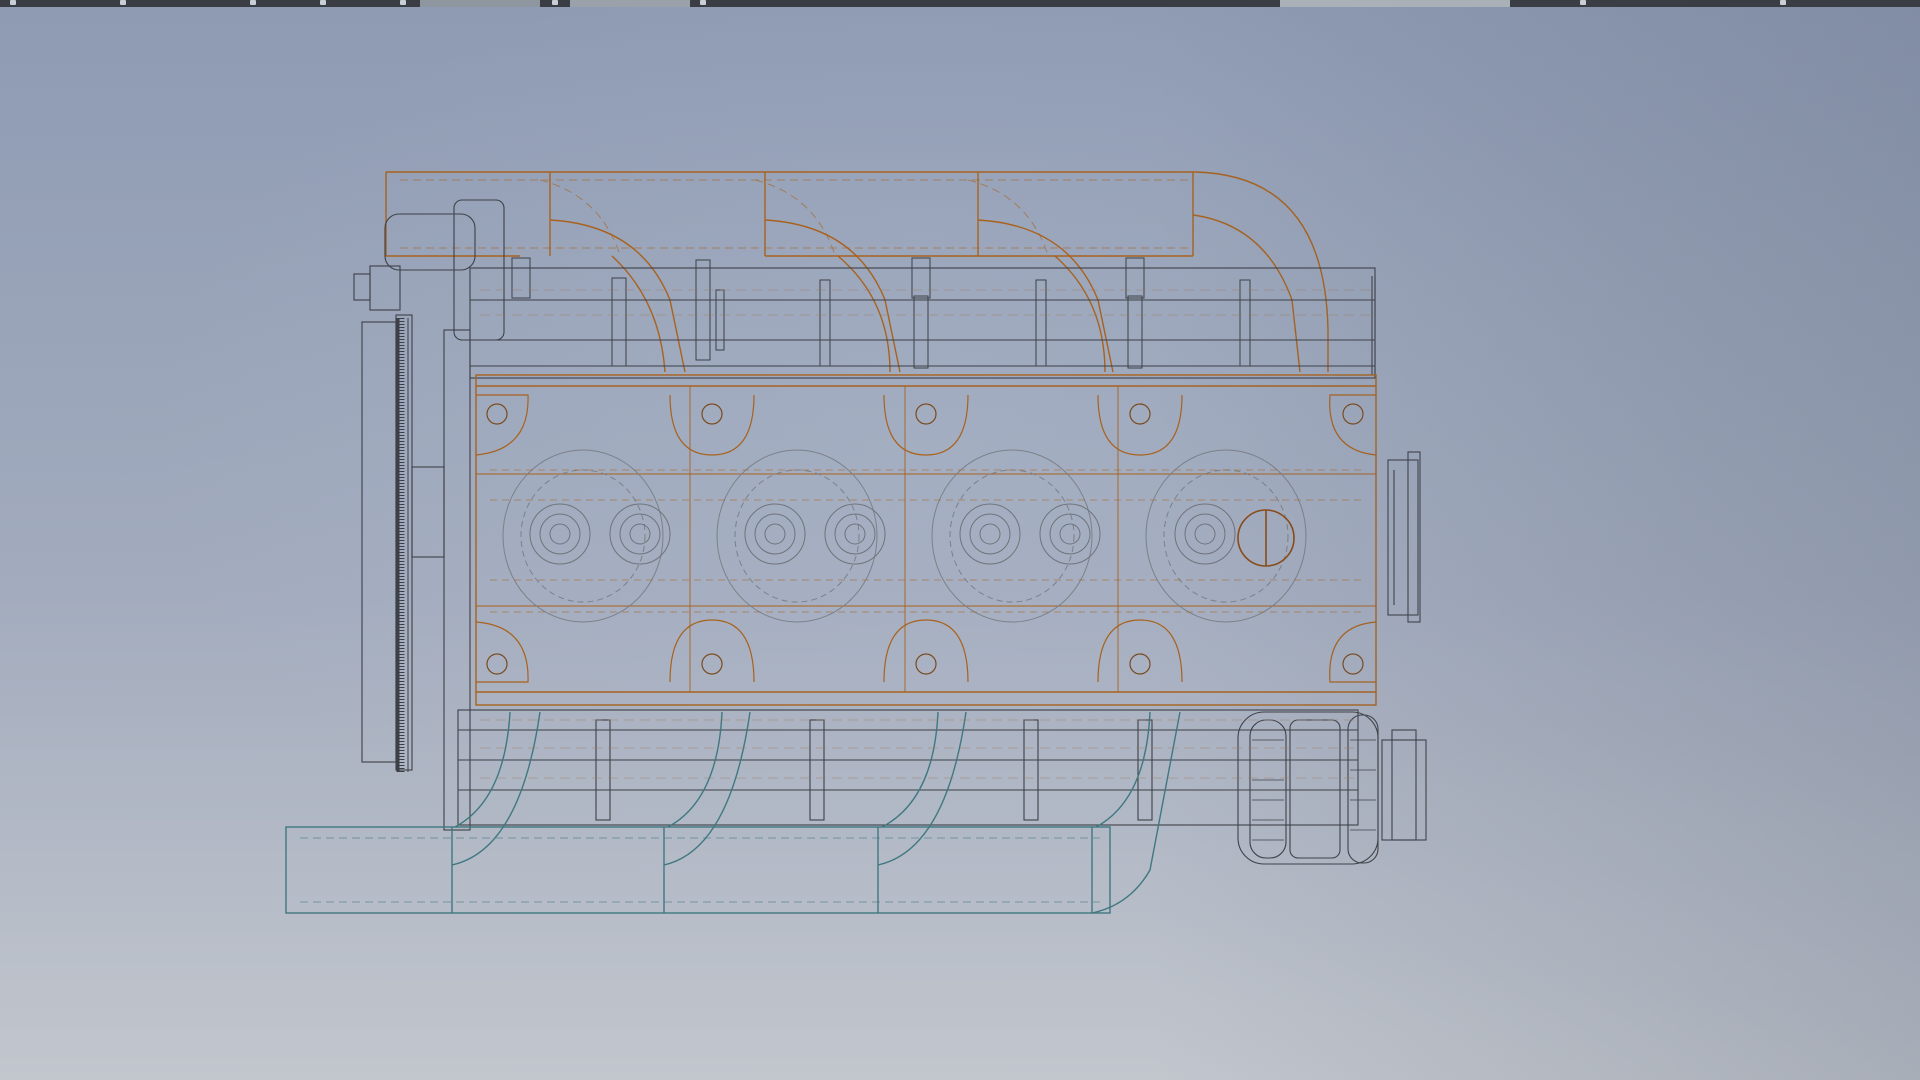  What do you see at coordinates (703, 2) in the screenshot?
I see `help-icon` at bounding box center [703, 2].